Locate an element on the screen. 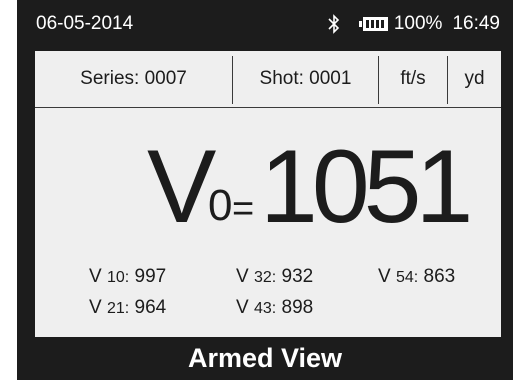 The height and width of the screenshot is (380, 530). velocity-item: V 43: 898 is located at coordinates (275, 307).